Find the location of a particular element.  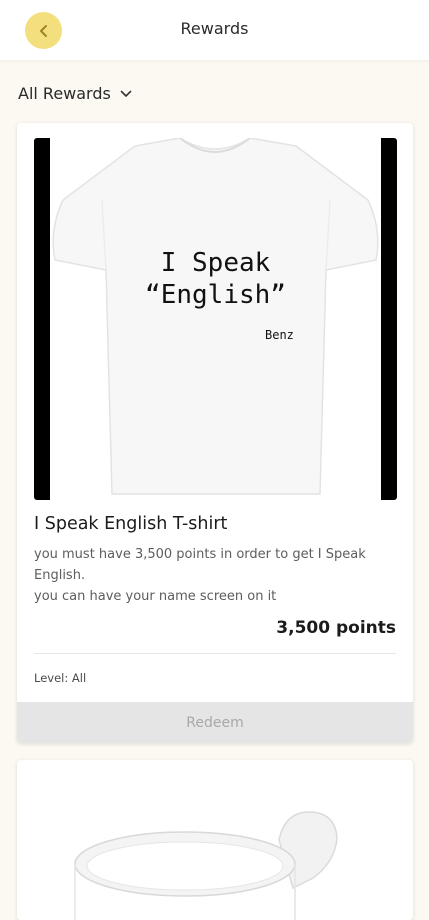

print-line-2: “English” is located at coordinates (215, 295).